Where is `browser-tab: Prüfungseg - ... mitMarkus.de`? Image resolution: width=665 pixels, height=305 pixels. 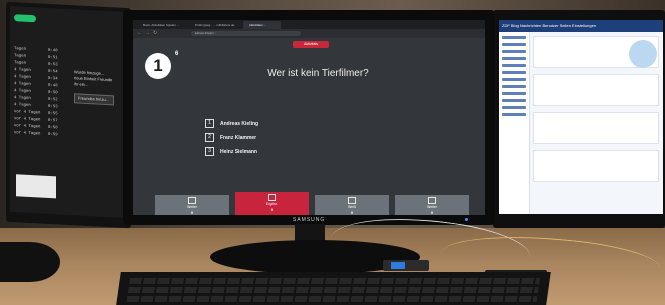 browser-tab: Prüfungseg - ... mitMarkus.de is located at coordinates (215, 25).